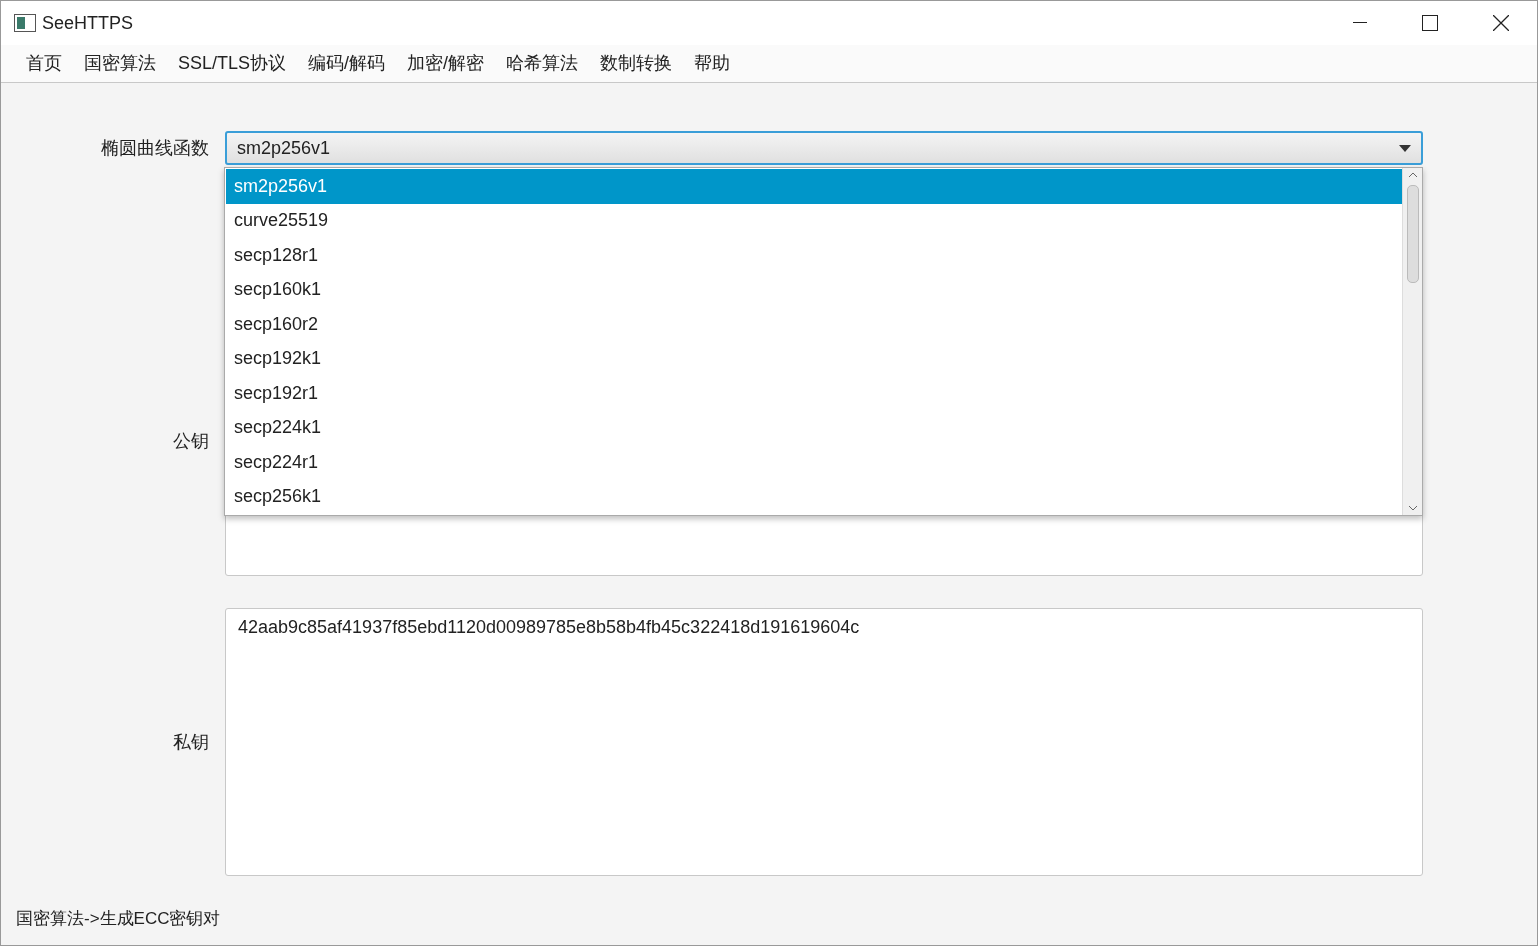 This screenshot has height=946, width=1538. I want to click on menu-item: 编码/解码, so click(347, 63).